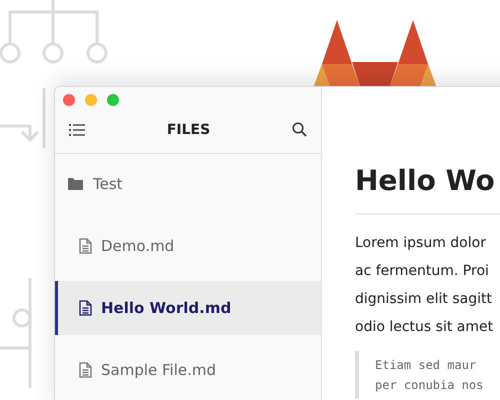 The height and width of the screenshot is (400, 500). What do you see at coordinates (137, 246) in the screenshot?
I see `file-name: Demo.md` at bounding box center [137, 246].